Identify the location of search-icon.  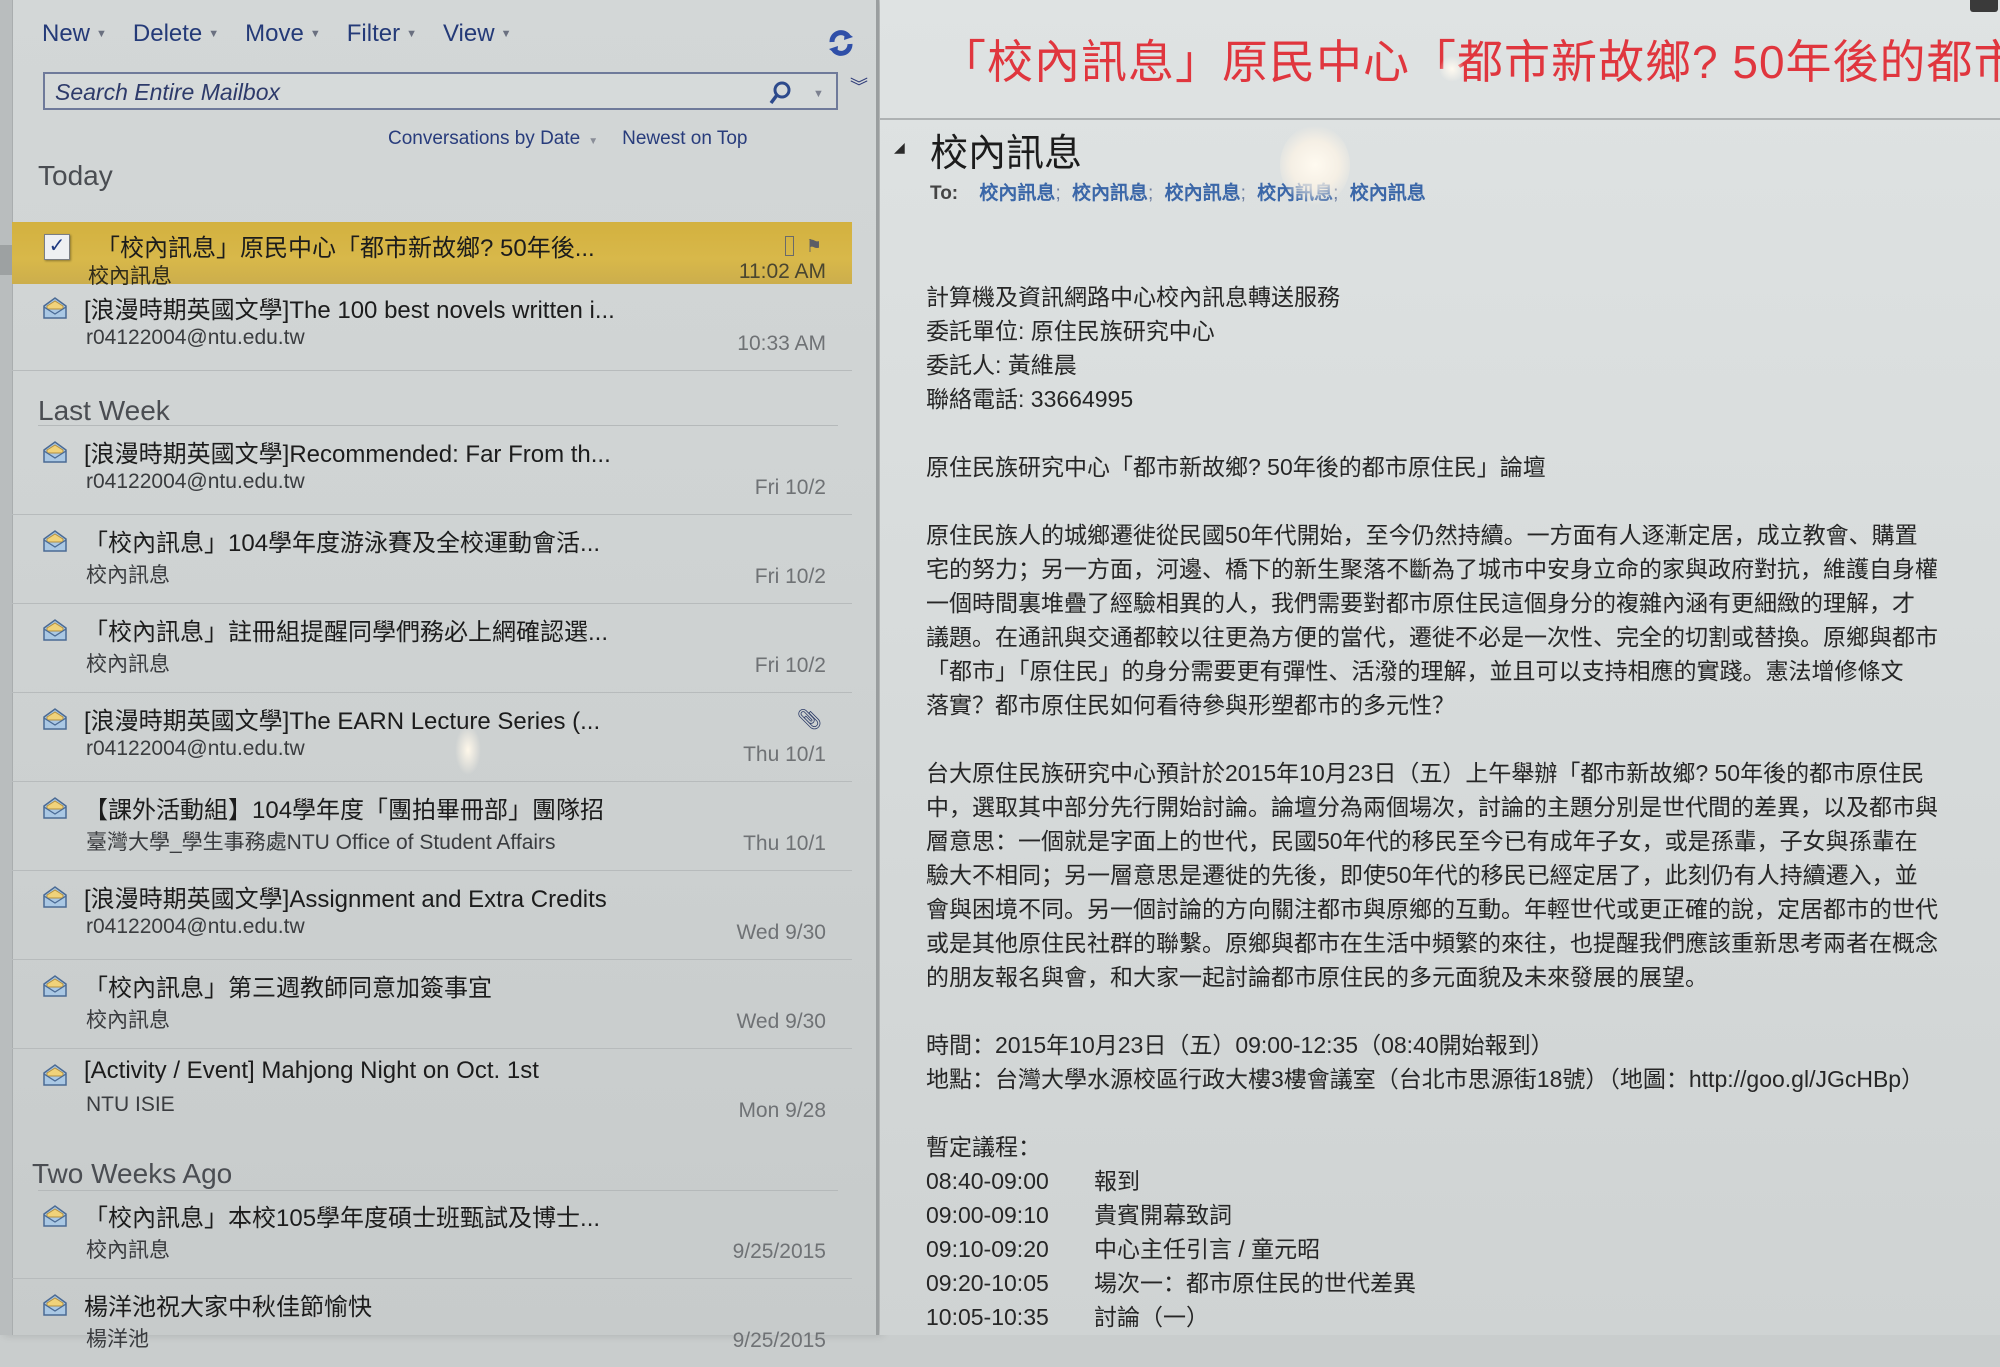
(780, 93).